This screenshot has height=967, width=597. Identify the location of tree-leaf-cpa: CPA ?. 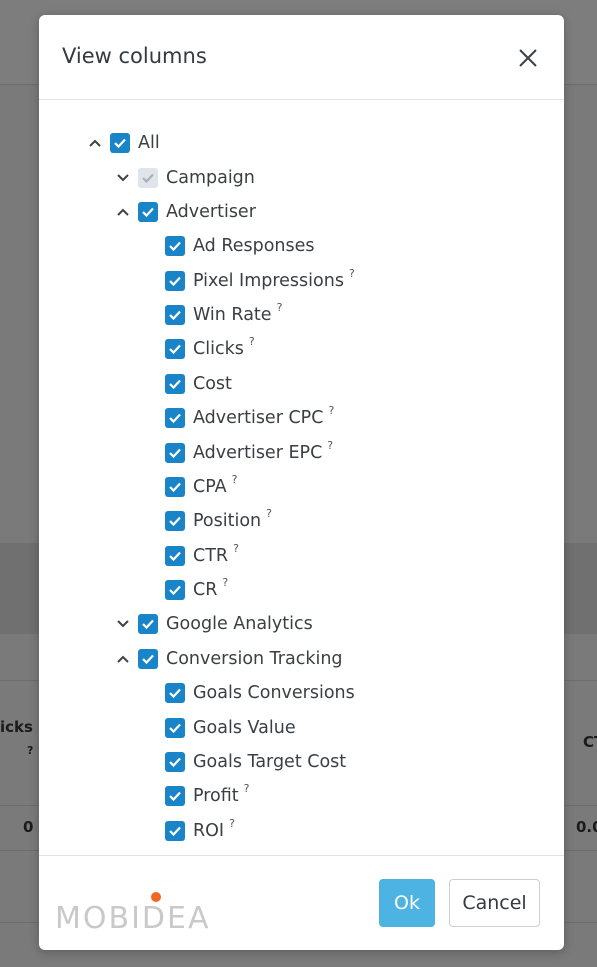
(201, 487).